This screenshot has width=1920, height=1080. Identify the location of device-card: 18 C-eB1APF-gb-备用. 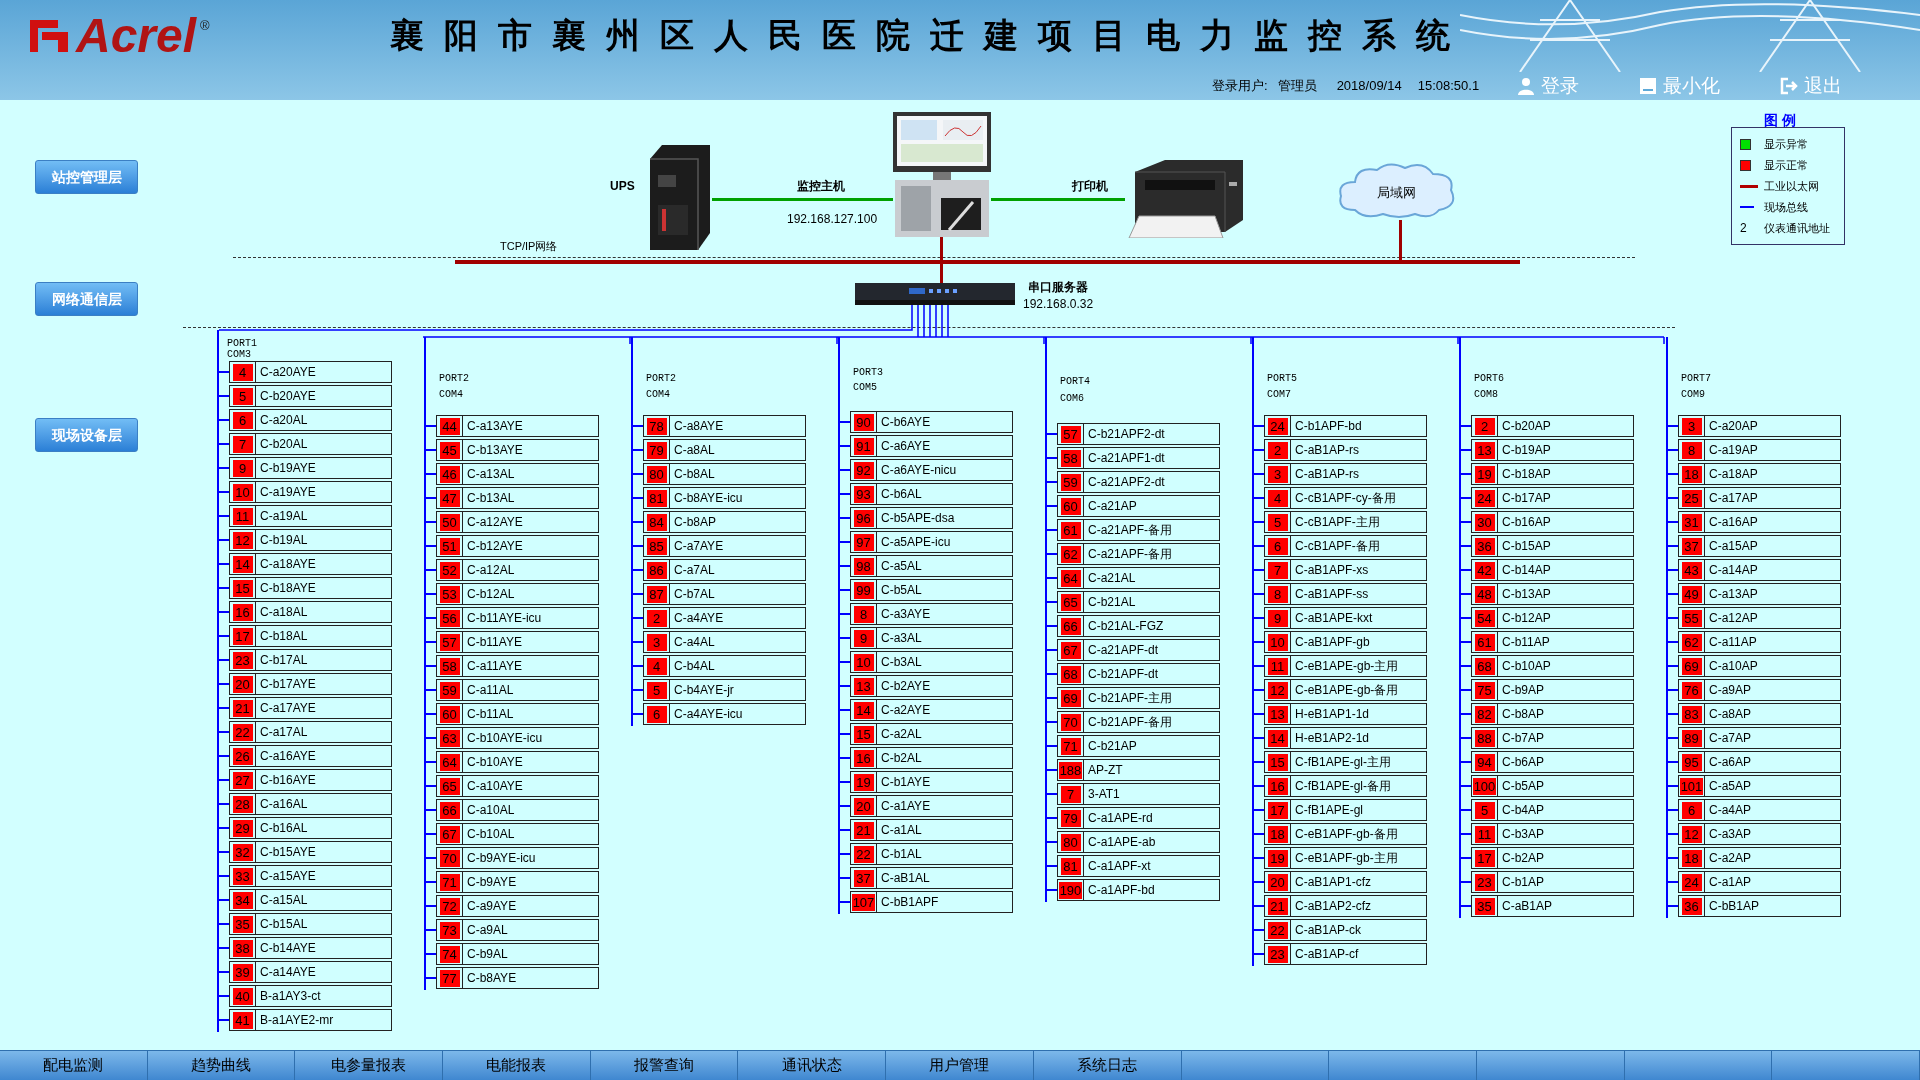
(1345, 834).